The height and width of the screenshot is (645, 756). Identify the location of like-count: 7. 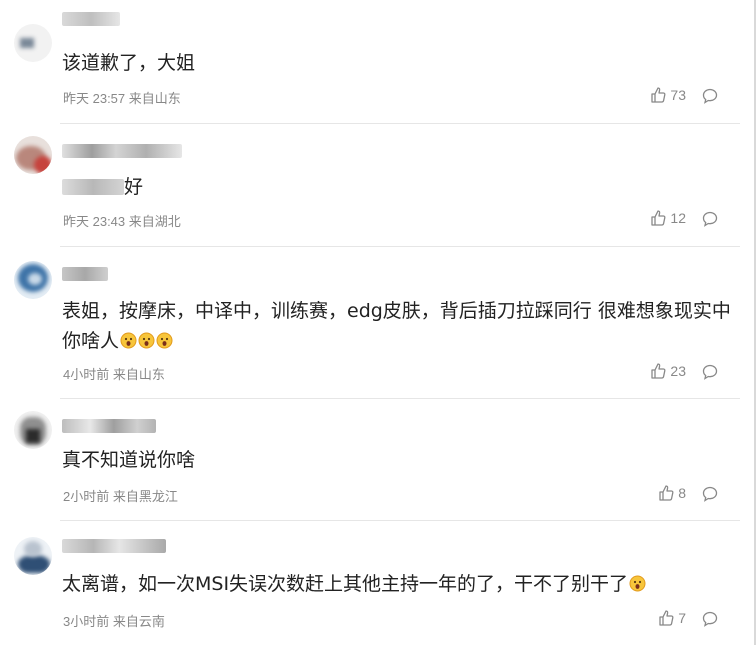
(682, 618).